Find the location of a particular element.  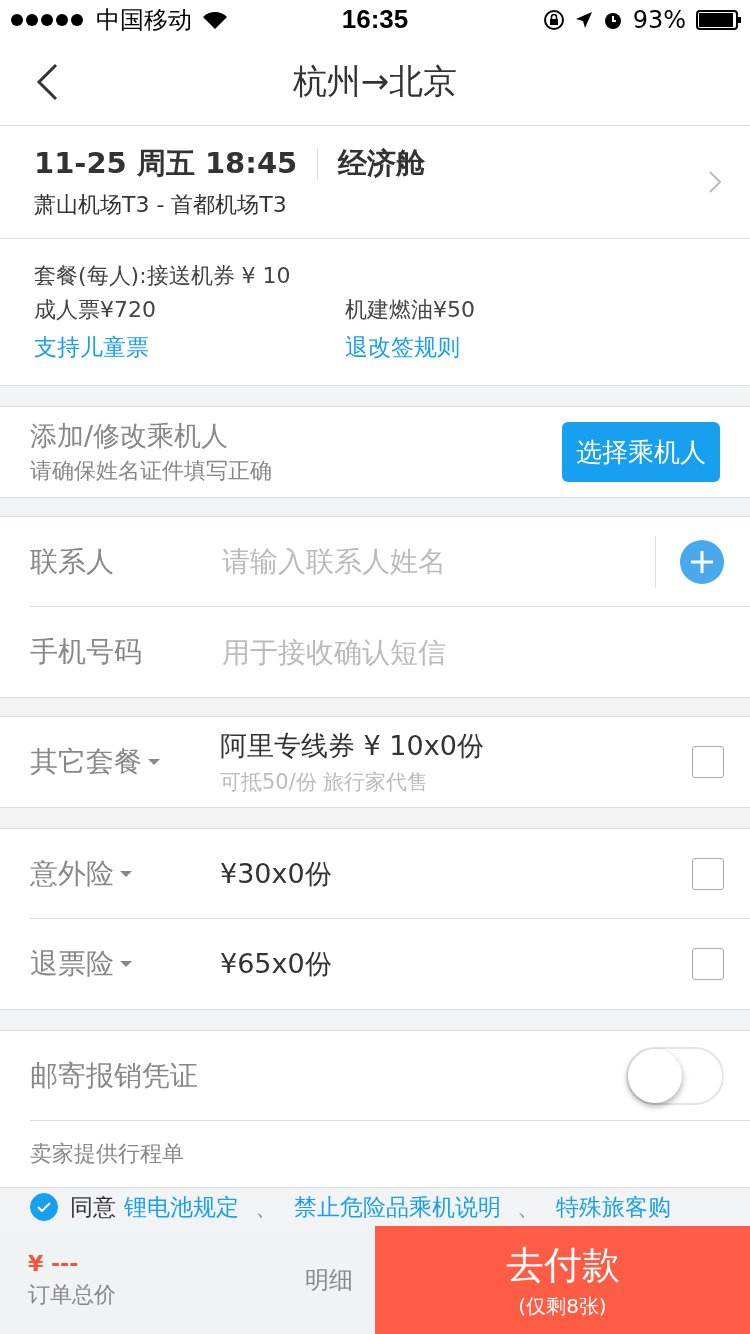

total-price: ¥ --- is located at coordinates (54, 1263).